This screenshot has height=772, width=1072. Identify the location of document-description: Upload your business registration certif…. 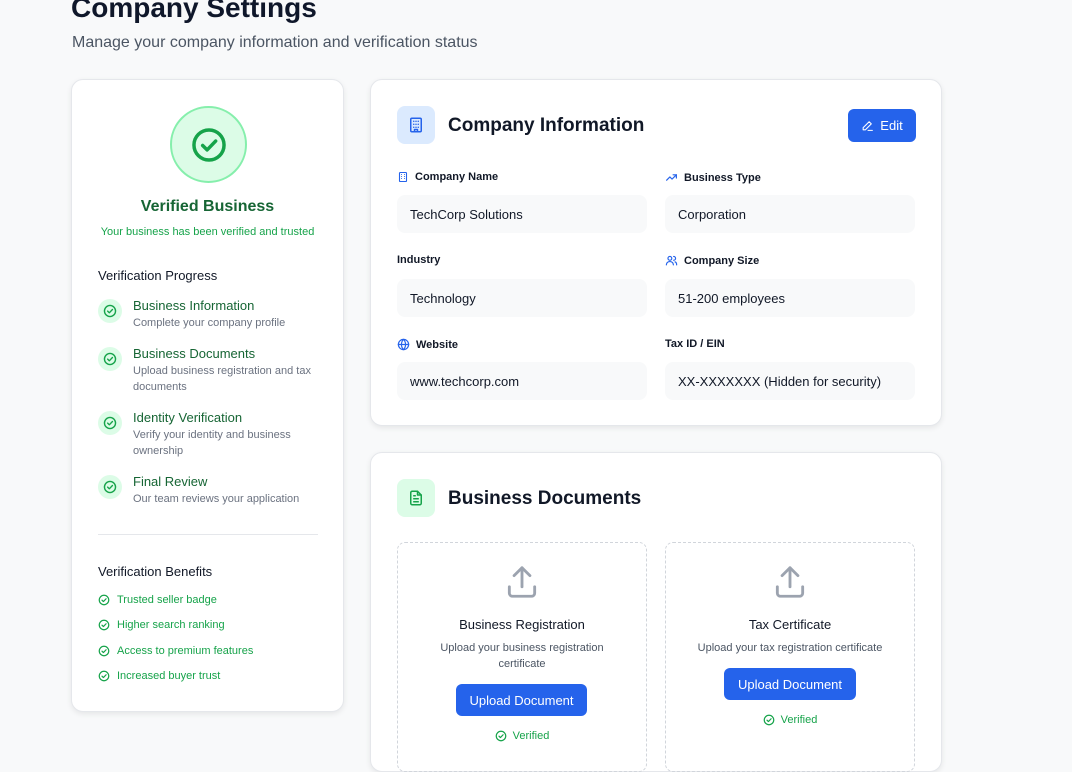
(522, 656).